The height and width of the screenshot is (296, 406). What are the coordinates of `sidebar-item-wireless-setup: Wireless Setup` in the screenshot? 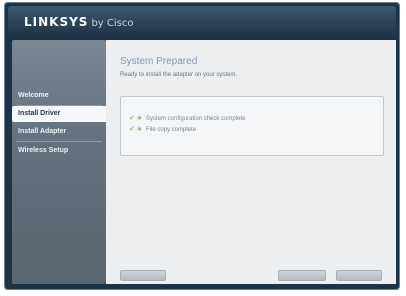 It's located at (59, 151).